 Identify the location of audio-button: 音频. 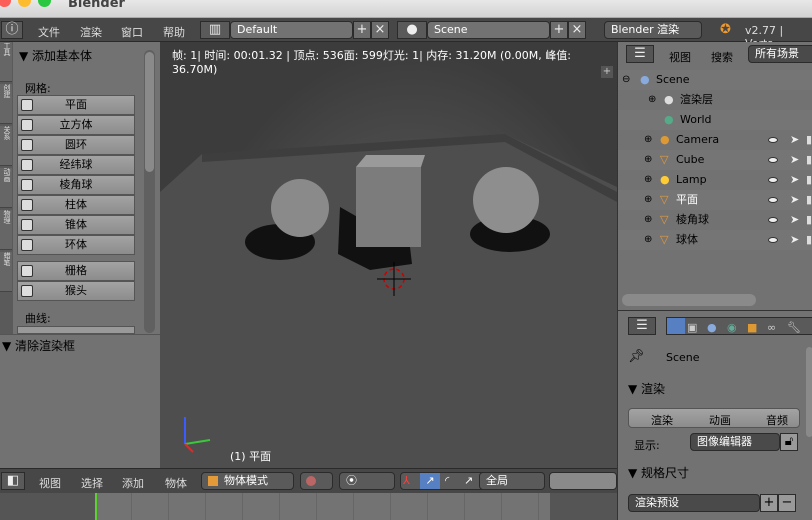
(777, 420).